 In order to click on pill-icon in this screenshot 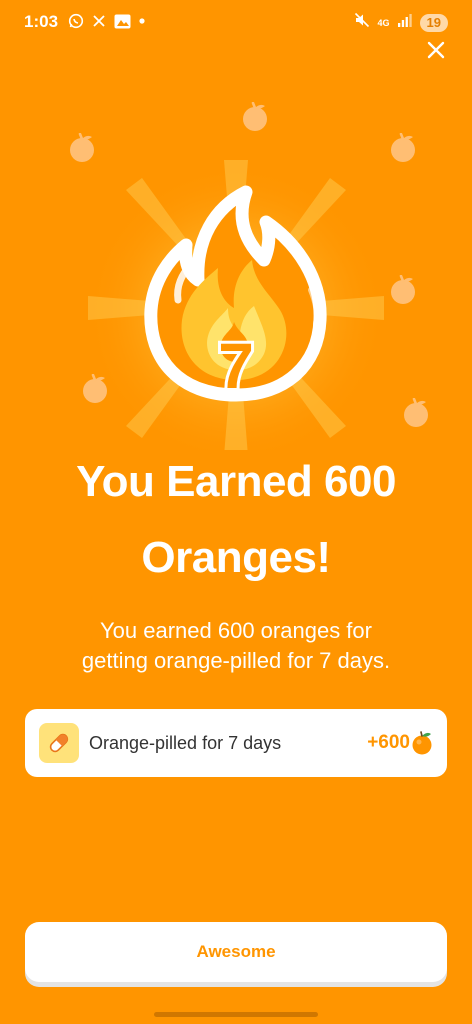, I will do `click(59, 743)`.